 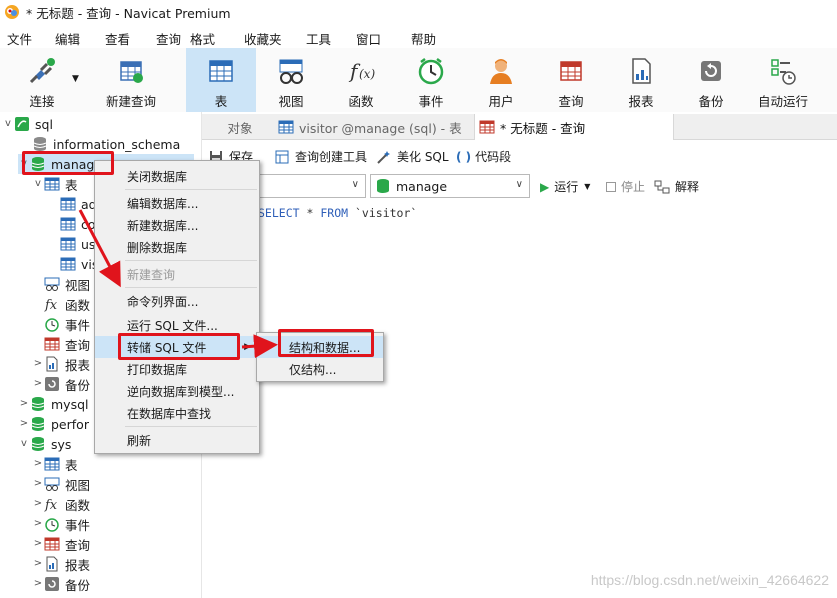 I want to click on menu-separator, so click(x=191, y=287).